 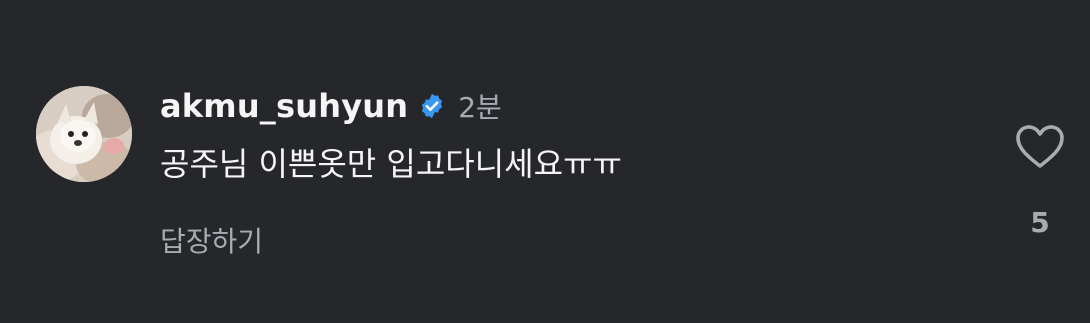 What do you see at coordinates (391, 164) in the screenshot?
I see `comment-text: 공주님 이쁜옷만 입고다니세요ㅠㅠ` at bounding box center [391, 164].